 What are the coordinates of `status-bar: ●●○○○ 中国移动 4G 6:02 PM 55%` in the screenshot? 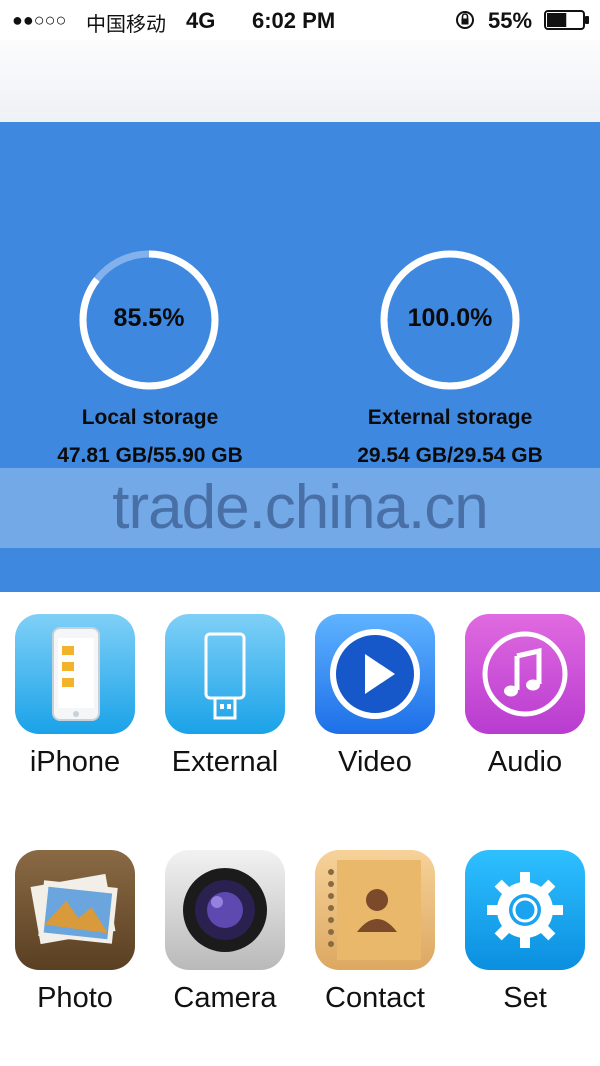 It's located at (300, 20).